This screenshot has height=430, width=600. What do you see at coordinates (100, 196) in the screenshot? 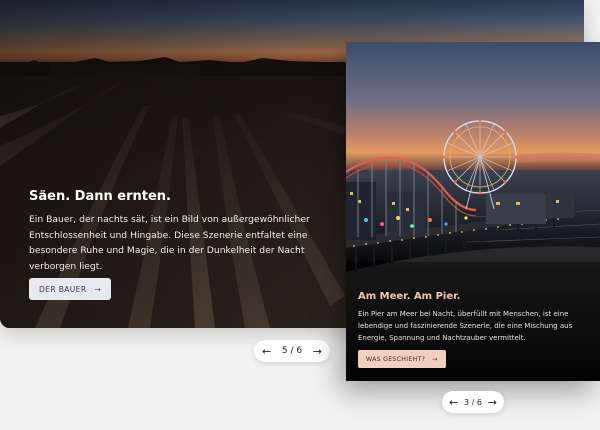
I see `slide-title: Säen. Dann ernten.` at bounding box center [100, 196].